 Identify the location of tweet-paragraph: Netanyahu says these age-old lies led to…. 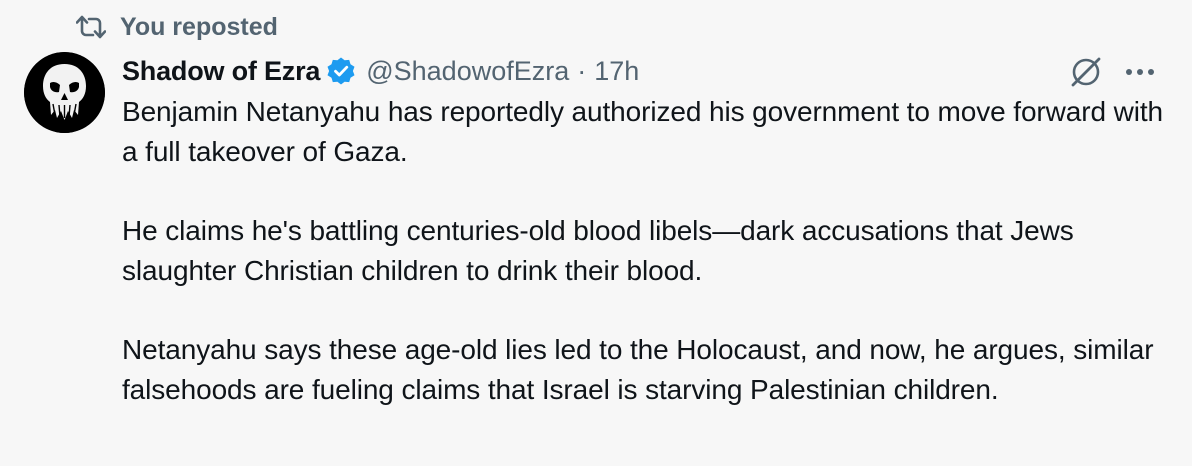
(638, 369).